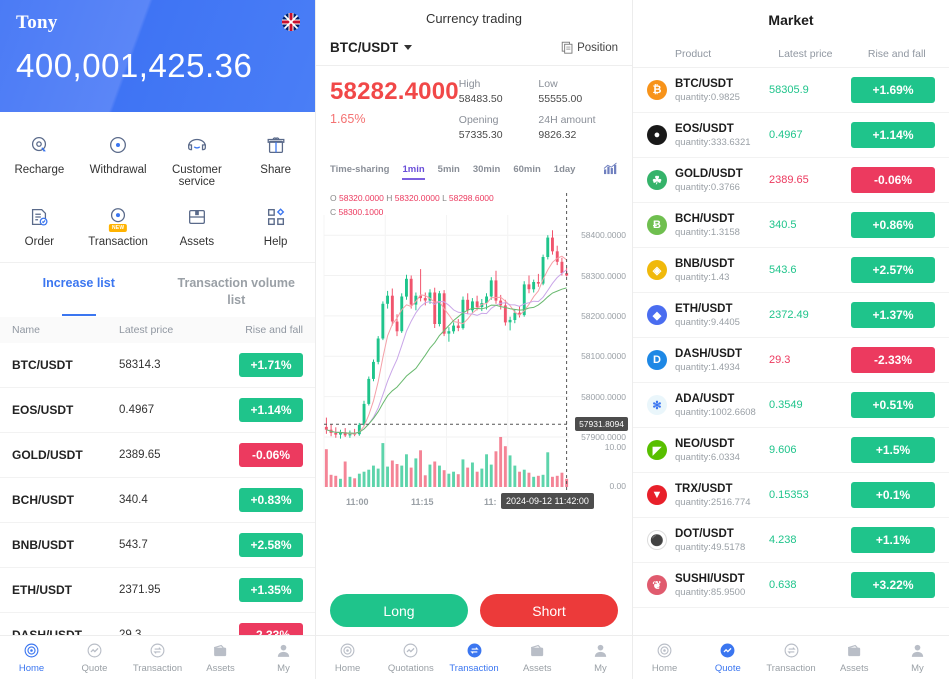  I want to click on market-row: ▼ TRX/USDT quantity:2516.774 0.15353 +0.1%, so click(791, 495).